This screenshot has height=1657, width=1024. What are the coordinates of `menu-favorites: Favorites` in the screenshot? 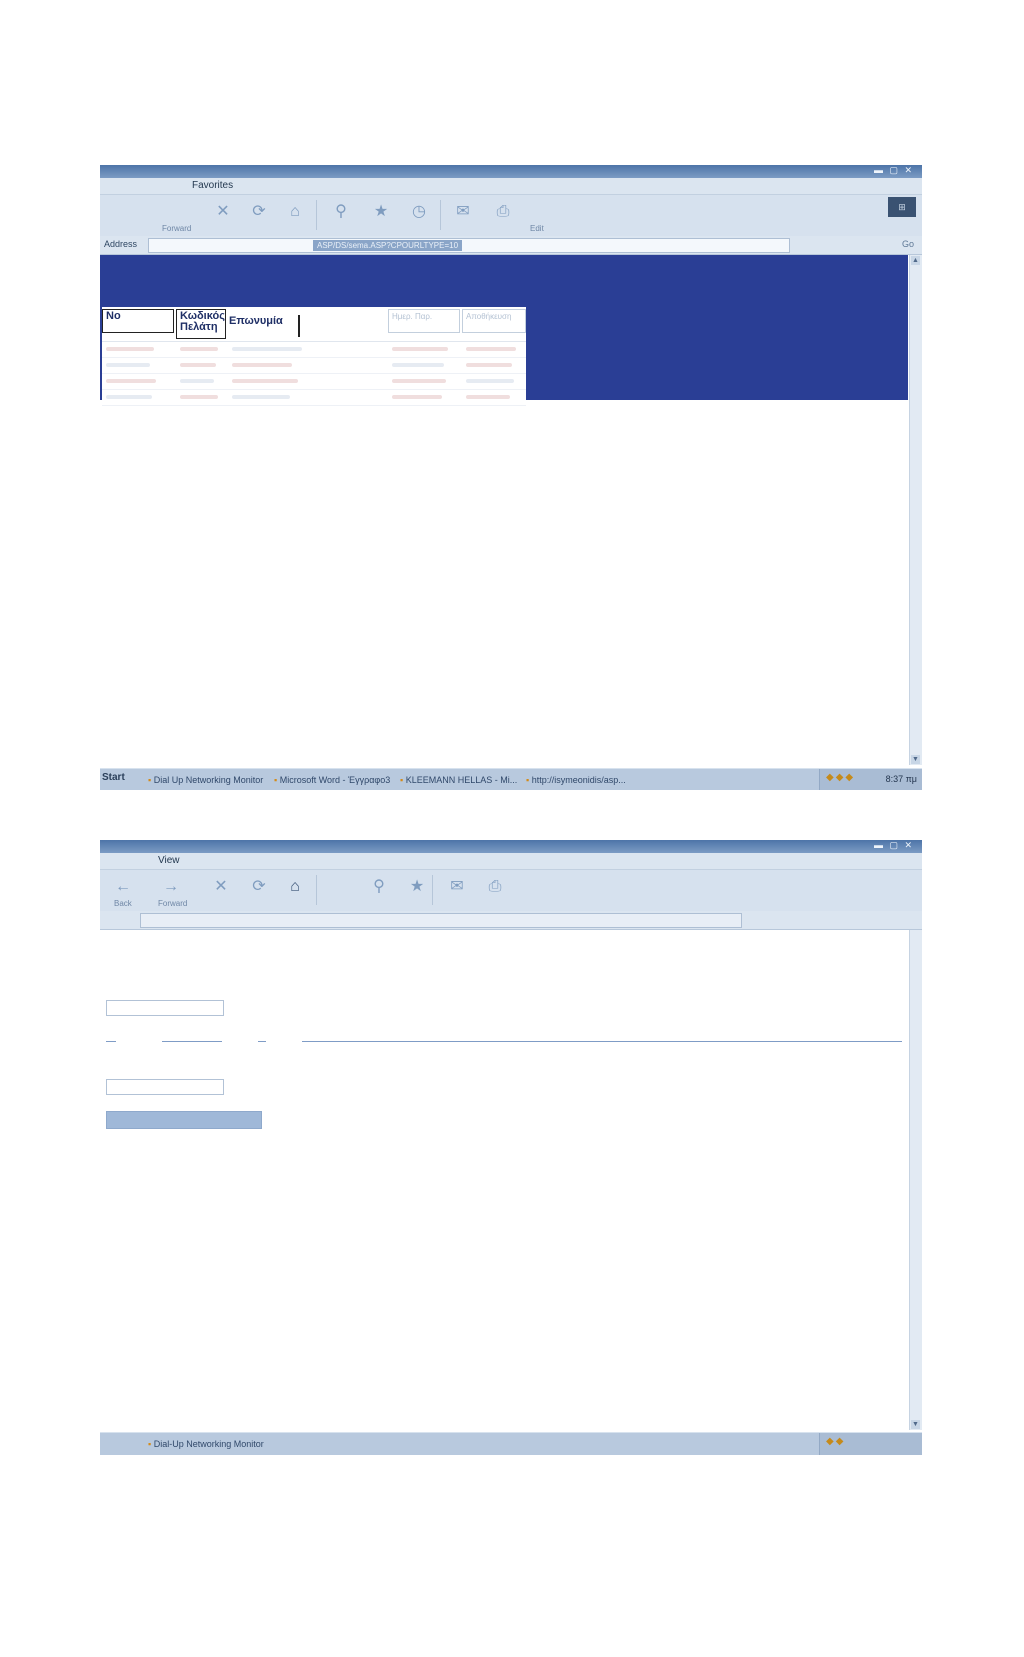 It's located at (212, 185).